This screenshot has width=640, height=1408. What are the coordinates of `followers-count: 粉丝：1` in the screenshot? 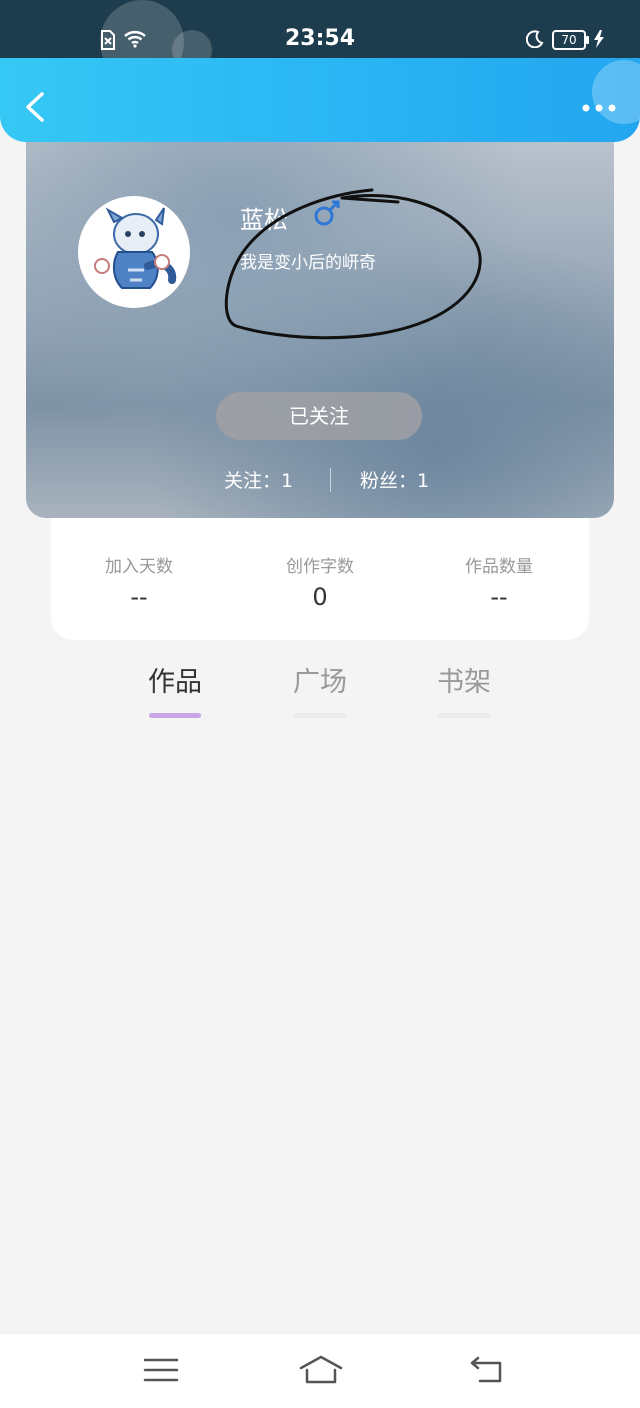 It's located at (394, 479).